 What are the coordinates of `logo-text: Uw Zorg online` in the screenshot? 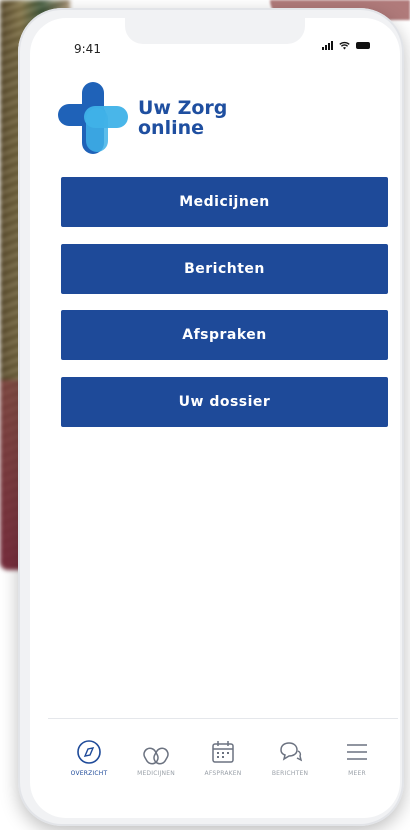 It's located at (182, 118).